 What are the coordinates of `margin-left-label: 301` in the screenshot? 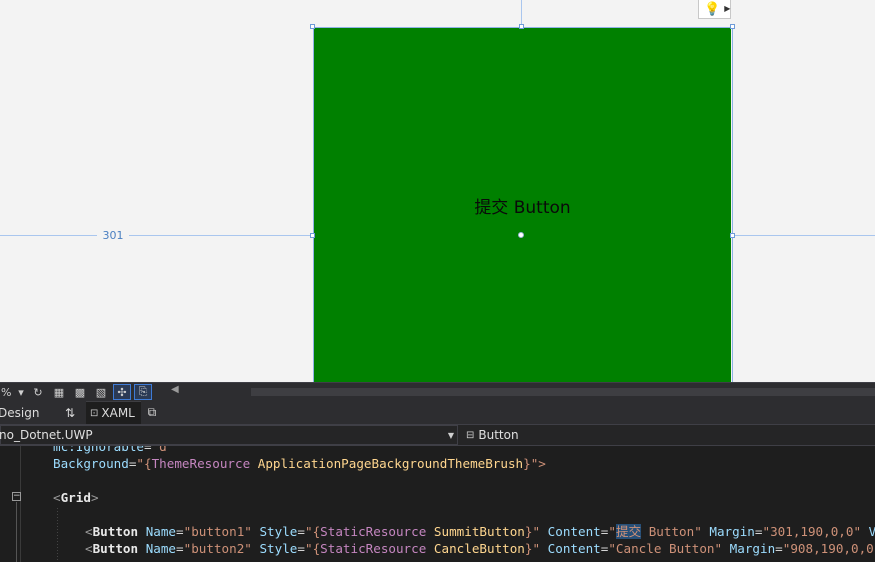 It's located at (113, 236).